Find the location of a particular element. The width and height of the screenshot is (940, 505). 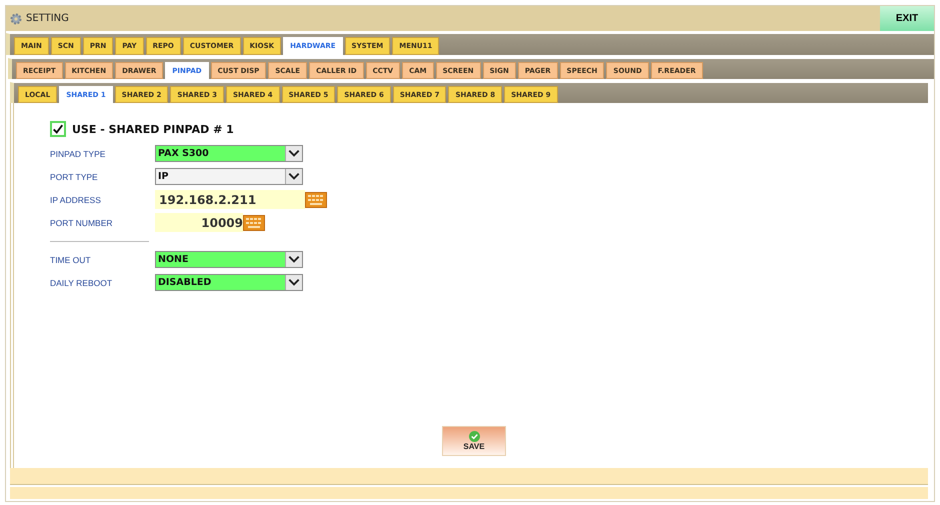

exit-button: EXIT is located at coordinates (907, 18).